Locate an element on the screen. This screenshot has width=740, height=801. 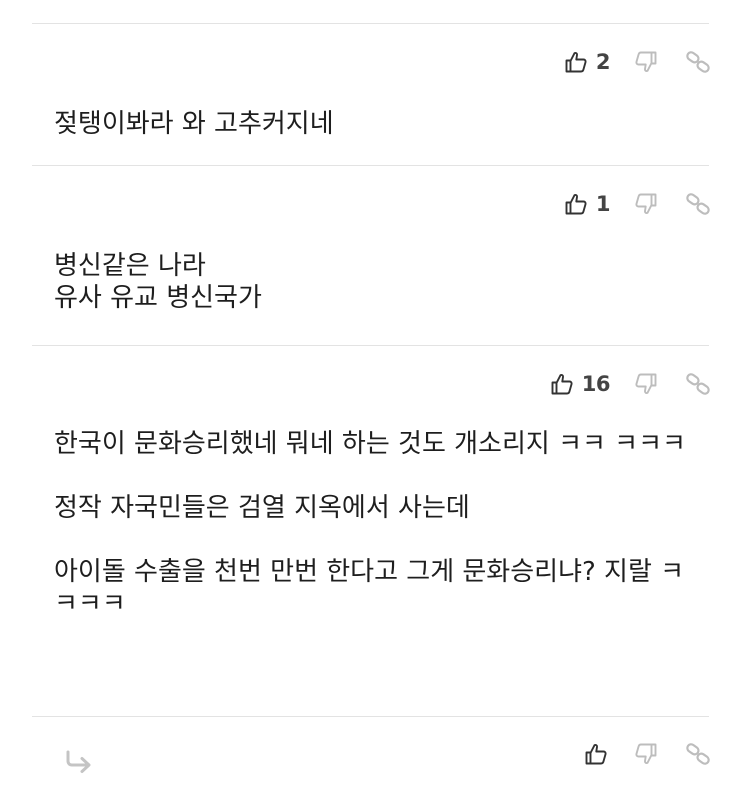
comment-paragraph: 젖탱이봐라 와 고추커지네 is located at coordinates (194, 124).